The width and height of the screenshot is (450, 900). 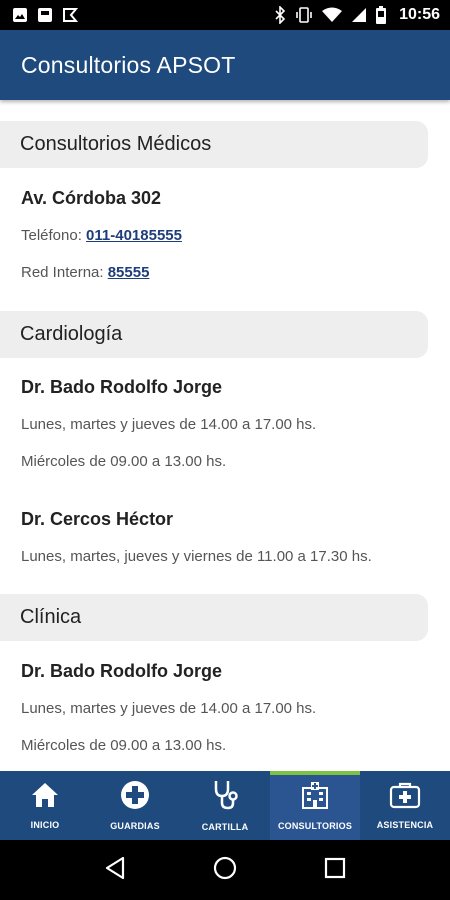 I want to click on nav-item-inicio: INICIO, so click(x=45, y=805).